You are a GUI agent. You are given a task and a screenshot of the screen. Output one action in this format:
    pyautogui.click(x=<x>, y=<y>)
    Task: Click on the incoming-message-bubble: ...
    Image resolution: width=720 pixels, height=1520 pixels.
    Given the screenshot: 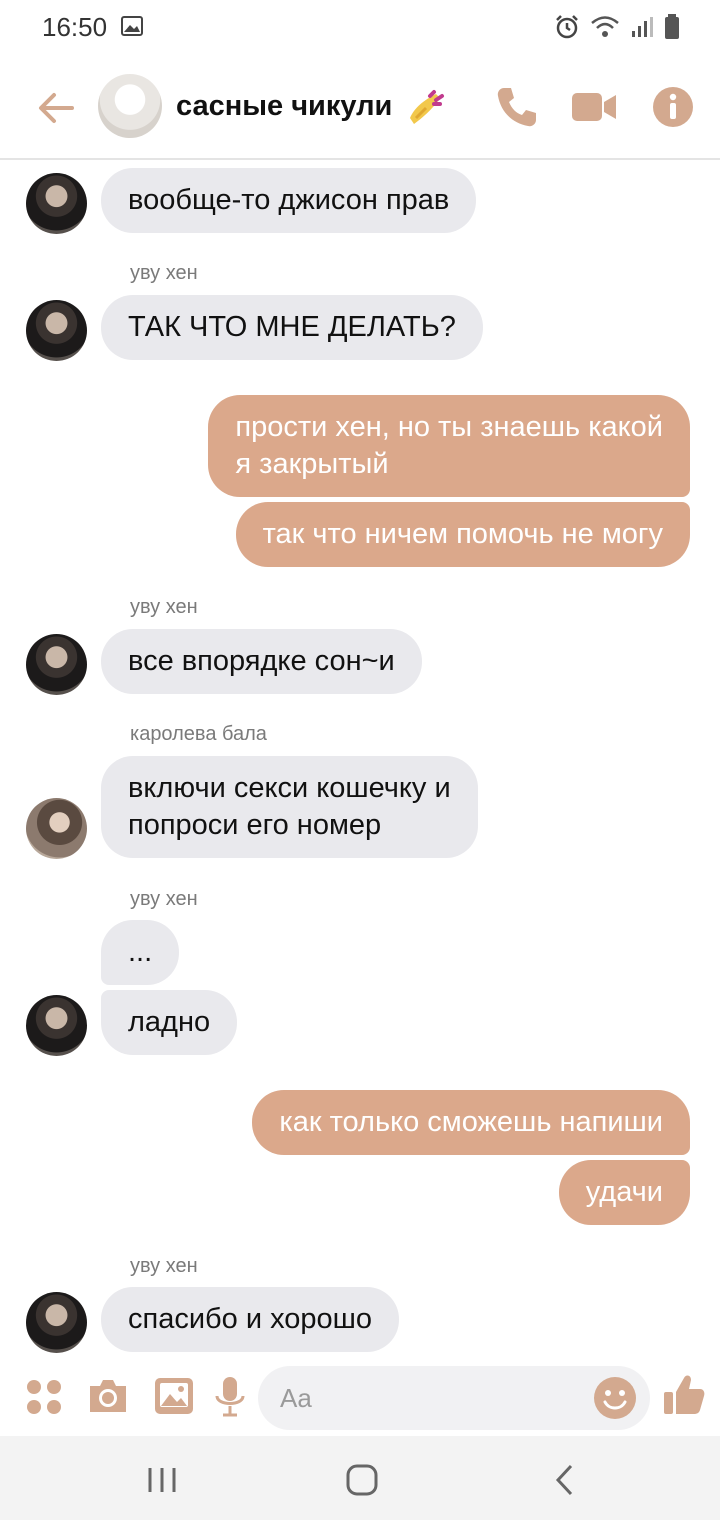 What is the action you would take?
    pyautogui.click(x=140, y=952)
    